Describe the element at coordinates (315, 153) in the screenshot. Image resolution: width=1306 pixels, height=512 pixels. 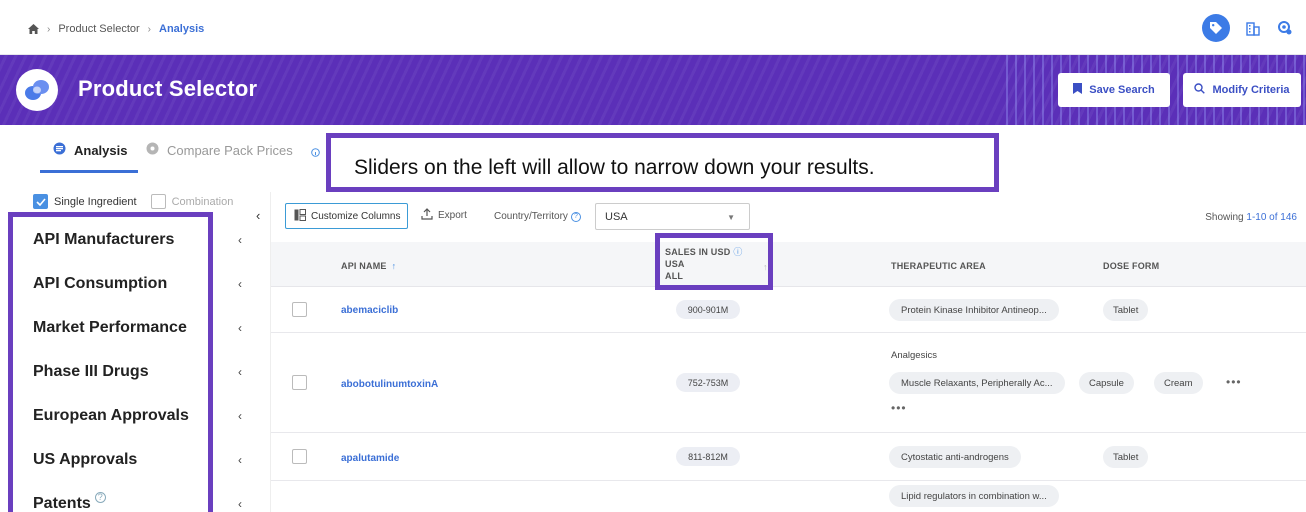
I see `info-icon` at that location.